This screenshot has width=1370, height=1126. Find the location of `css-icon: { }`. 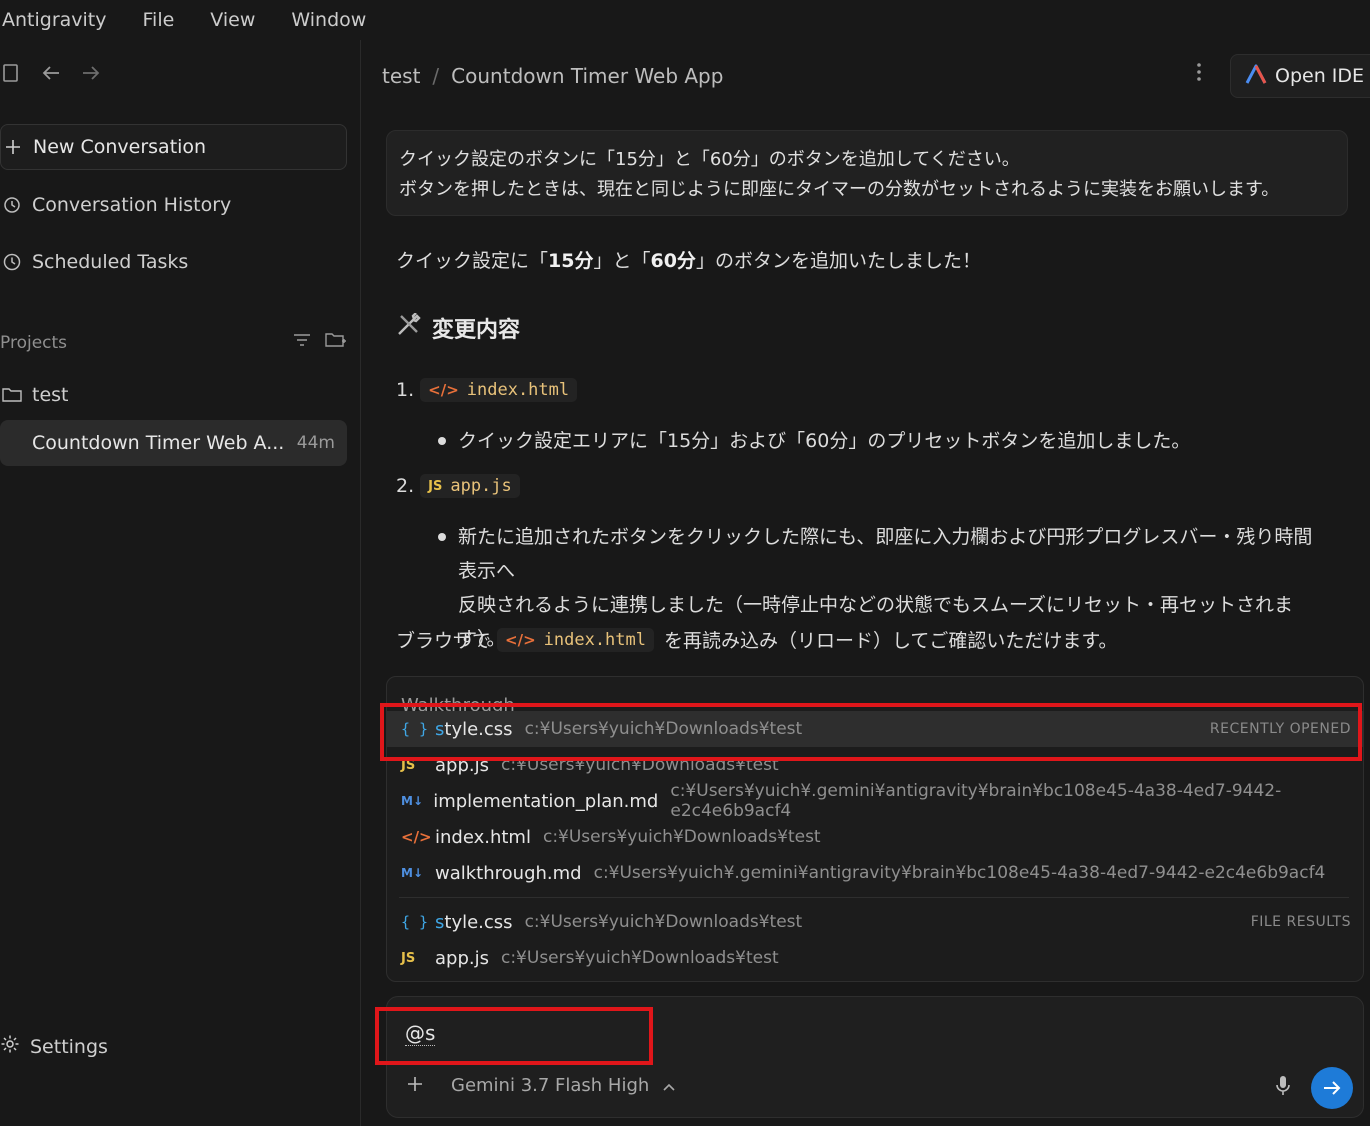

css-icon: { } is located at coordinates (415, 922).